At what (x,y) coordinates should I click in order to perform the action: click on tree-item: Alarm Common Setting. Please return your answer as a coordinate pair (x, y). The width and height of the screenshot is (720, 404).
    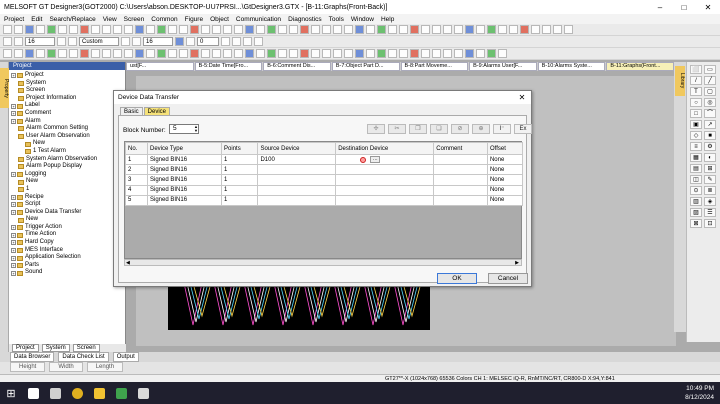
    Looking at the image, I should click on (67, 129).